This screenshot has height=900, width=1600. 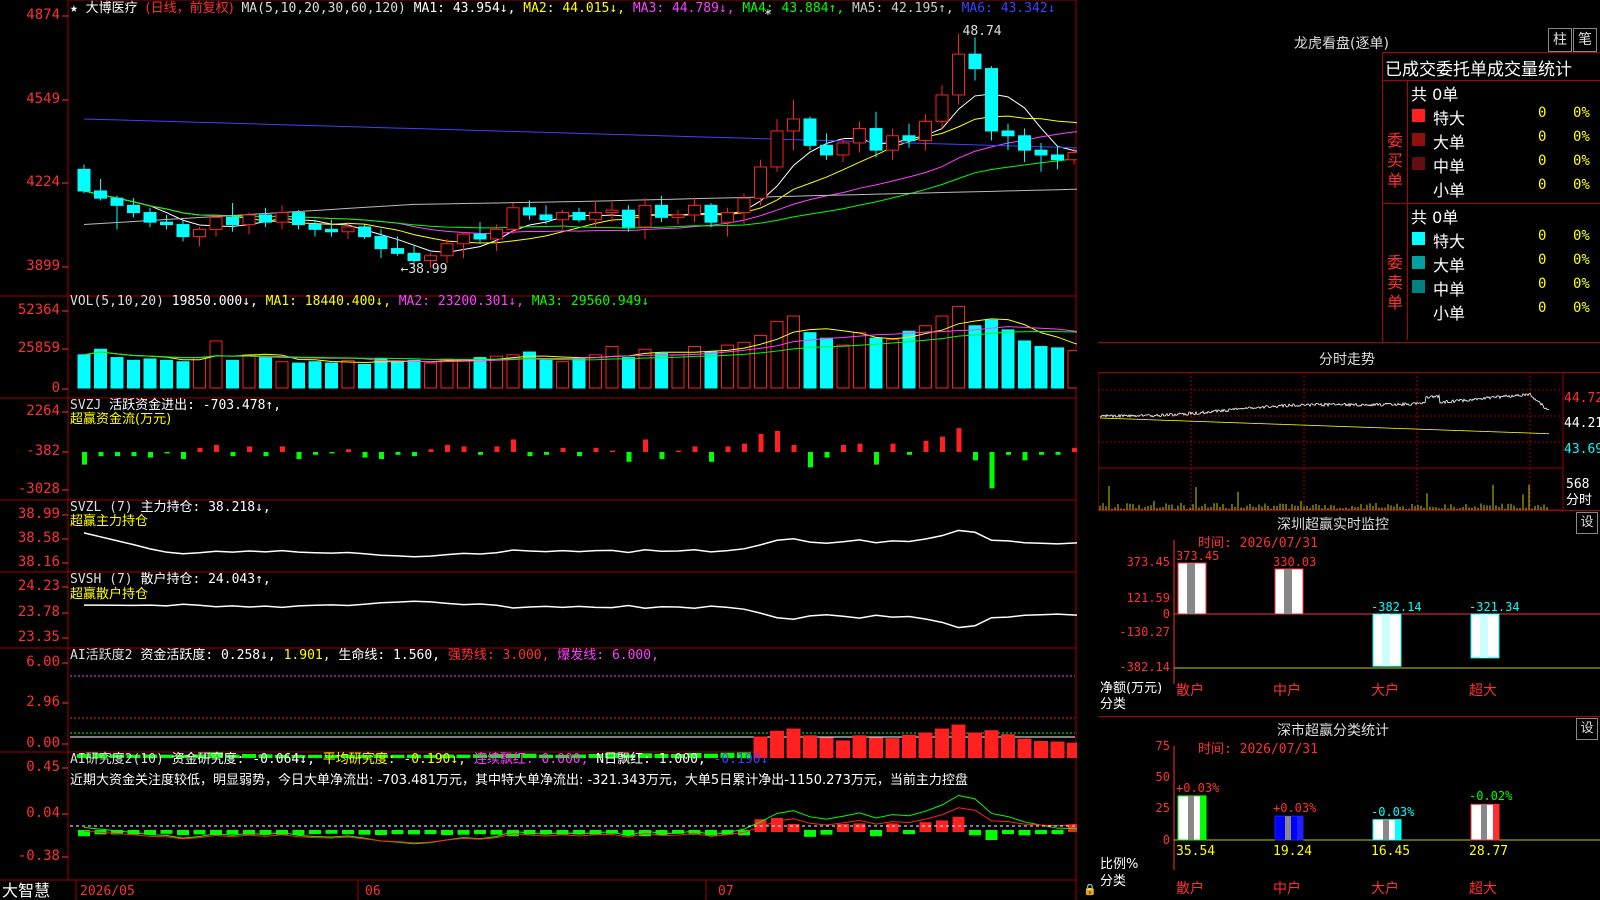 I want to click on low-price-marker: ←38.99, so click(x=424, y=269).